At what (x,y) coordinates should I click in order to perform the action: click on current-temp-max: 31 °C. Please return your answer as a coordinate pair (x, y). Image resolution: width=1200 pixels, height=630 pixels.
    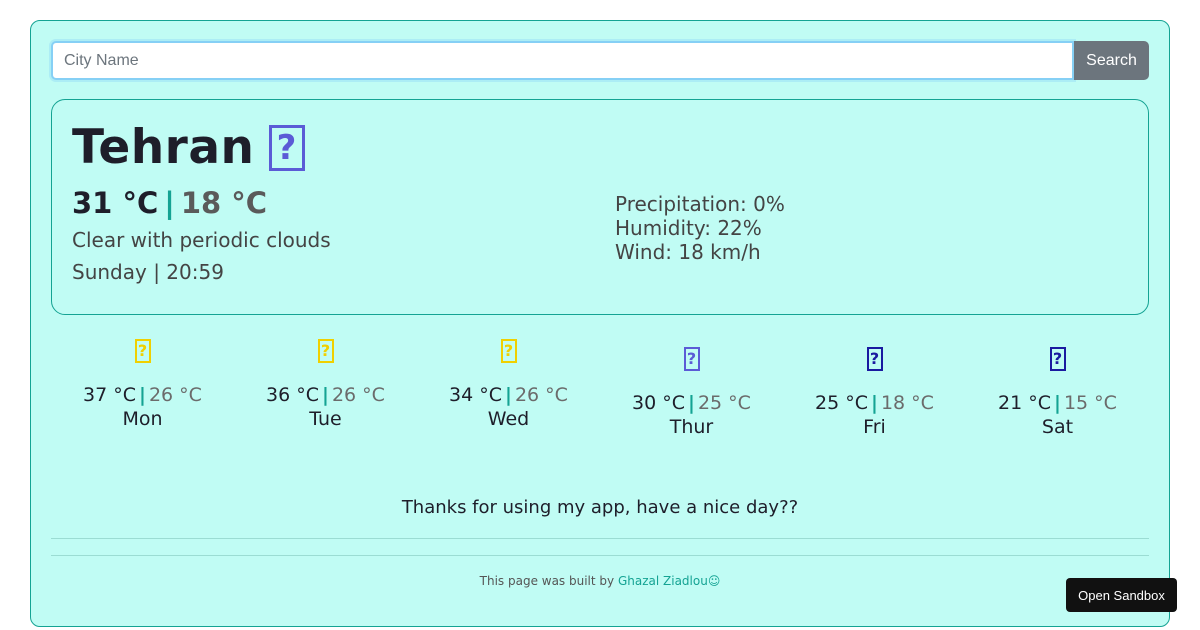
    Looking at the image, I should click on (115, 203).